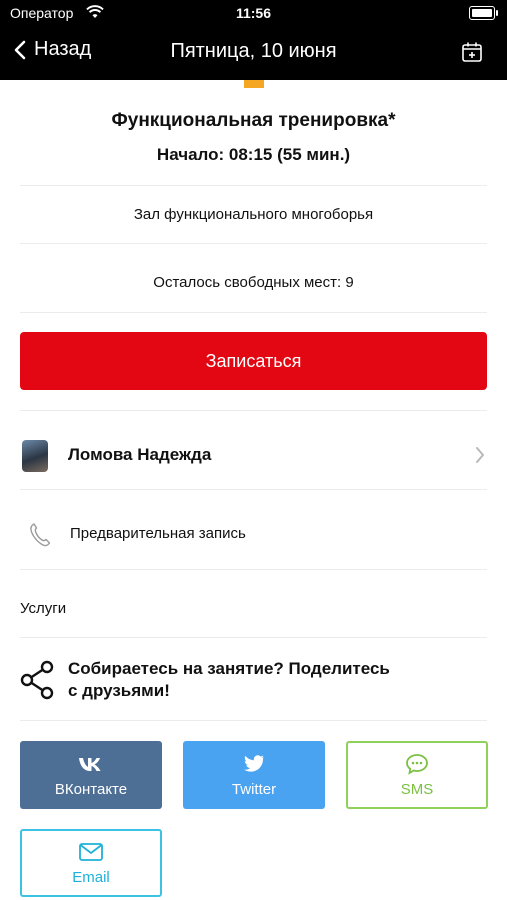  Describe the element at coordinates (119, 690) in the screenshot. I see `share-prompt-line2: с друзьями!` at that location.